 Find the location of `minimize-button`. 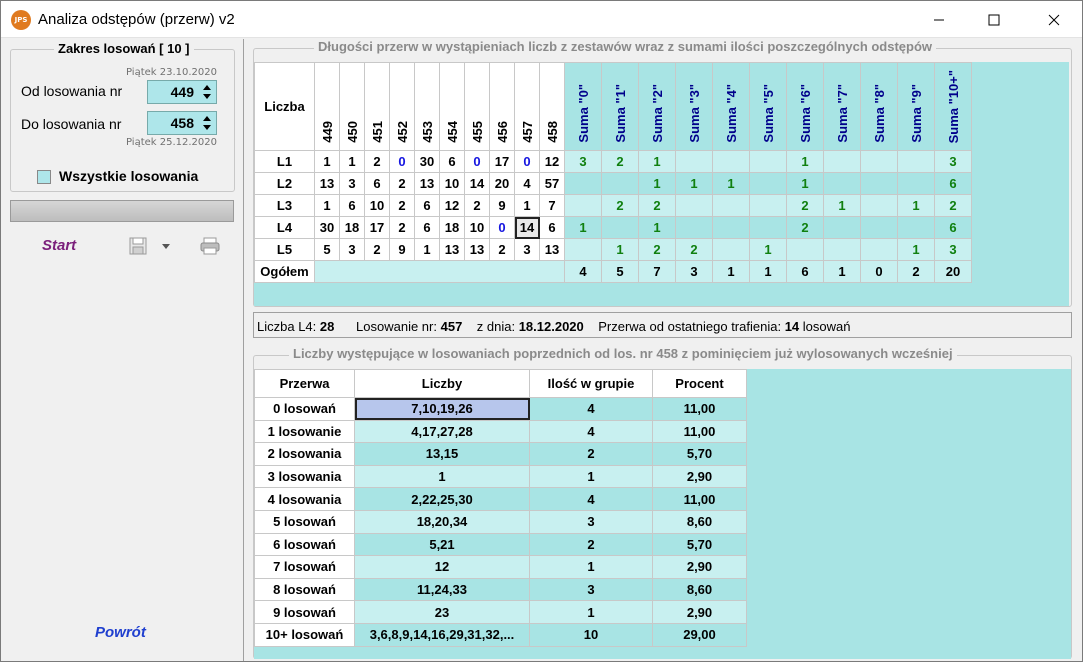

minimize-button is located at coordinates (939, 19).